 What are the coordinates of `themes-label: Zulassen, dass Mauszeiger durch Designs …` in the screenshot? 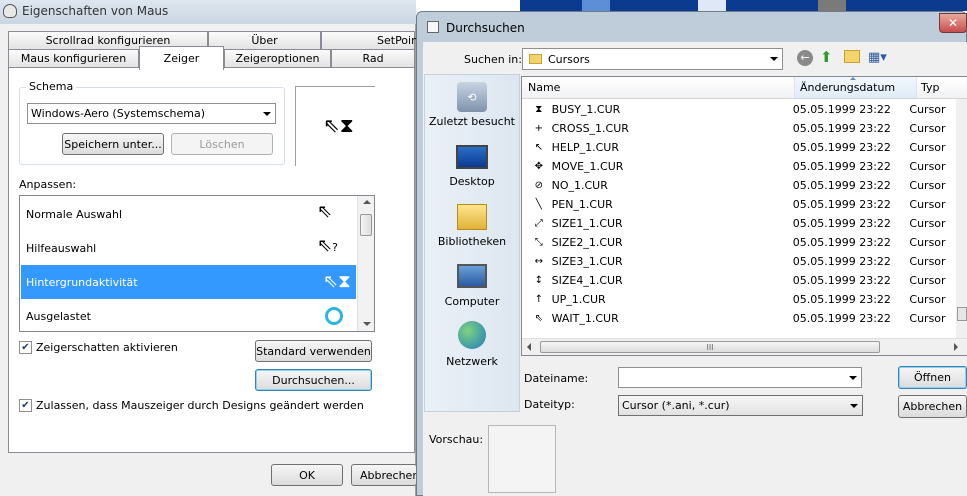 It's located at (200, 405).